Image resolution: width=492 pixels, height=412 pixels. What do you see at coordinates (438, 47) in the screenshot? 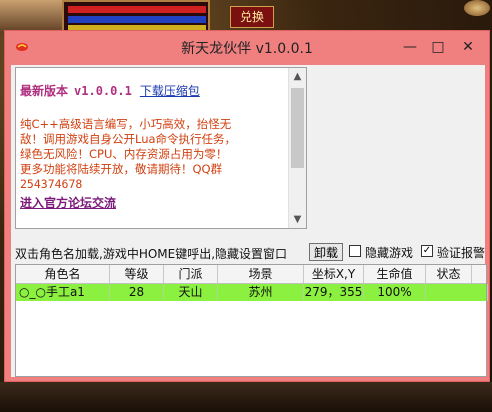
I see `maximize-button: □` at bounding box center [438, 47].